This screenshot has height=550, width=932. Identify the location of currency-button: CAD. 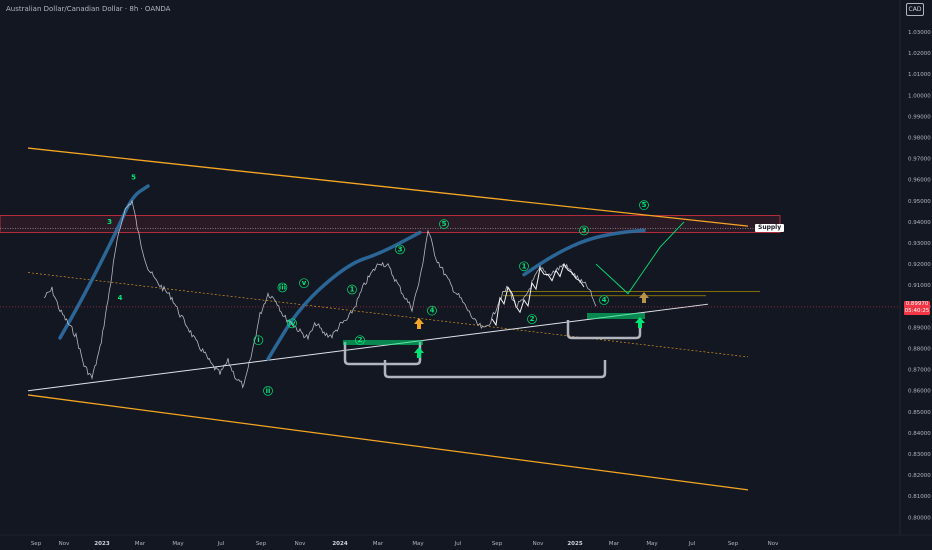
(915, 9).